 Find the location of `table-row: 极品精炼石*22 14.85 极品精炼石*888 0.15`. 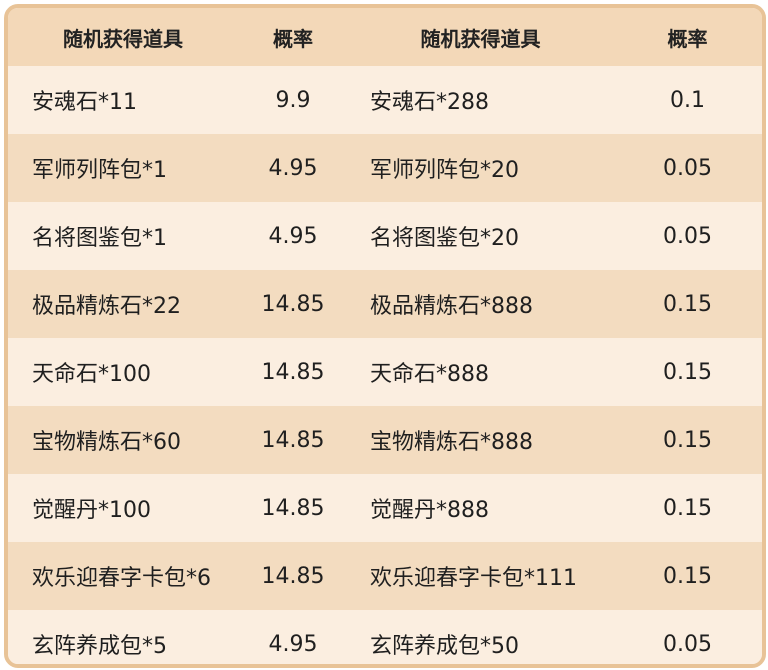

table-row: 极品精炼石*22 14.85 极品精炼石*888 0.15 is located at coordinates (385, 304).